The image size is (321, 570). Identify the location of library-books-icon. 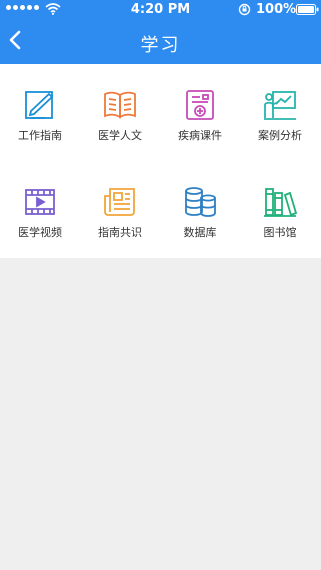
(280, 202).